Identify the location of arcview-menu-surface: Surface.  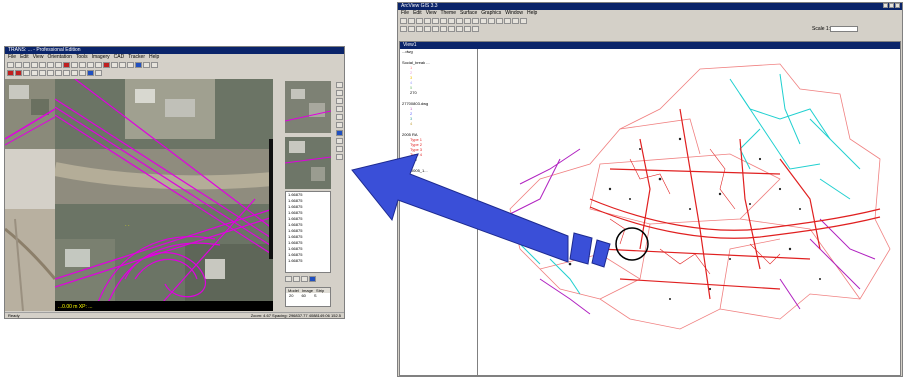
(468, 13).